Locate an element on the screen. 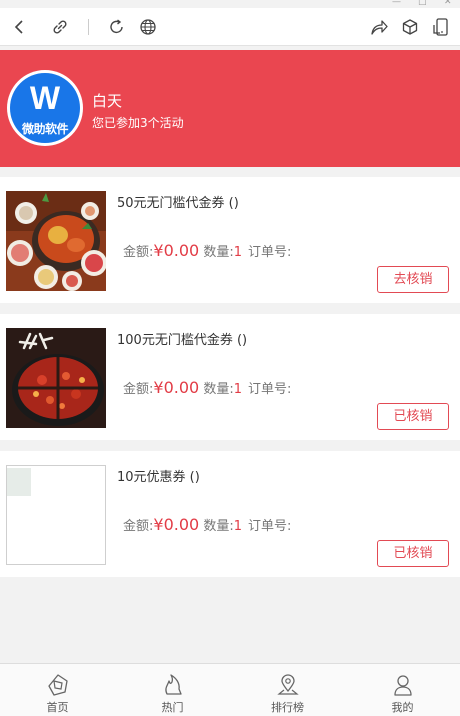 This screenshot has width=460, height=716. coupon-image-hotpot-platter is located at coordinates (56, 241).